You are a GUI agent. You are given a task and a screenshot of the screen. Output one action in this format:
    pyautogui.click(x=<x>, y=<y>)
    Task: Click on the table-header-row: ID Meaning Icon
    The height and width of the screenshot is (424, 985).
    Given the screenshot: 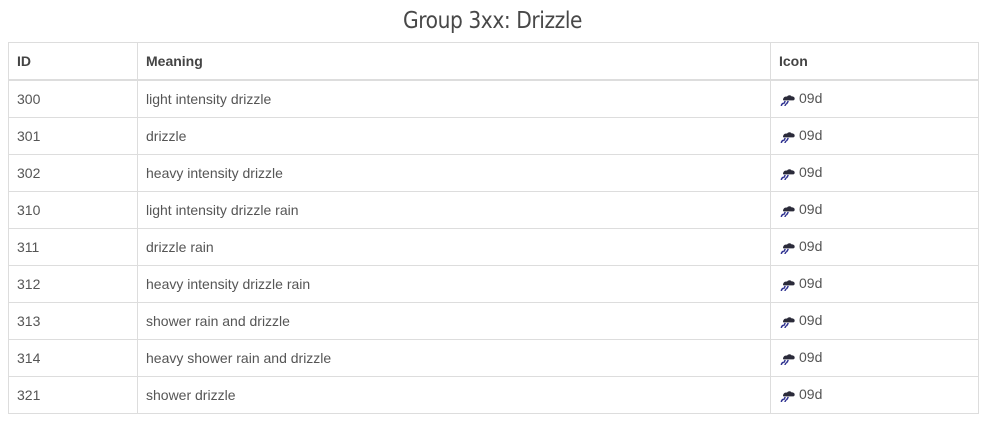 What is the action you would take?
    pyautogui.click(x=493, y=61)
    